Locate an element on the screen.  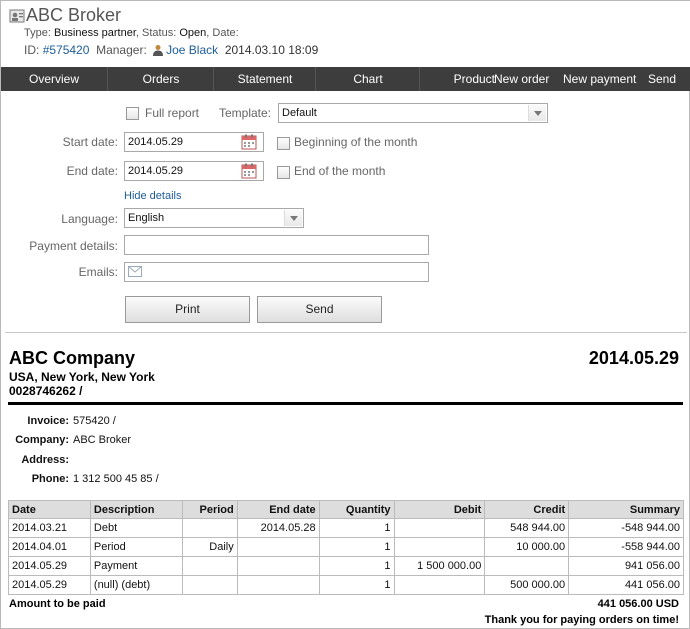
invoice-company-address: USA, New York, New York is located at coordinates (82, 377).